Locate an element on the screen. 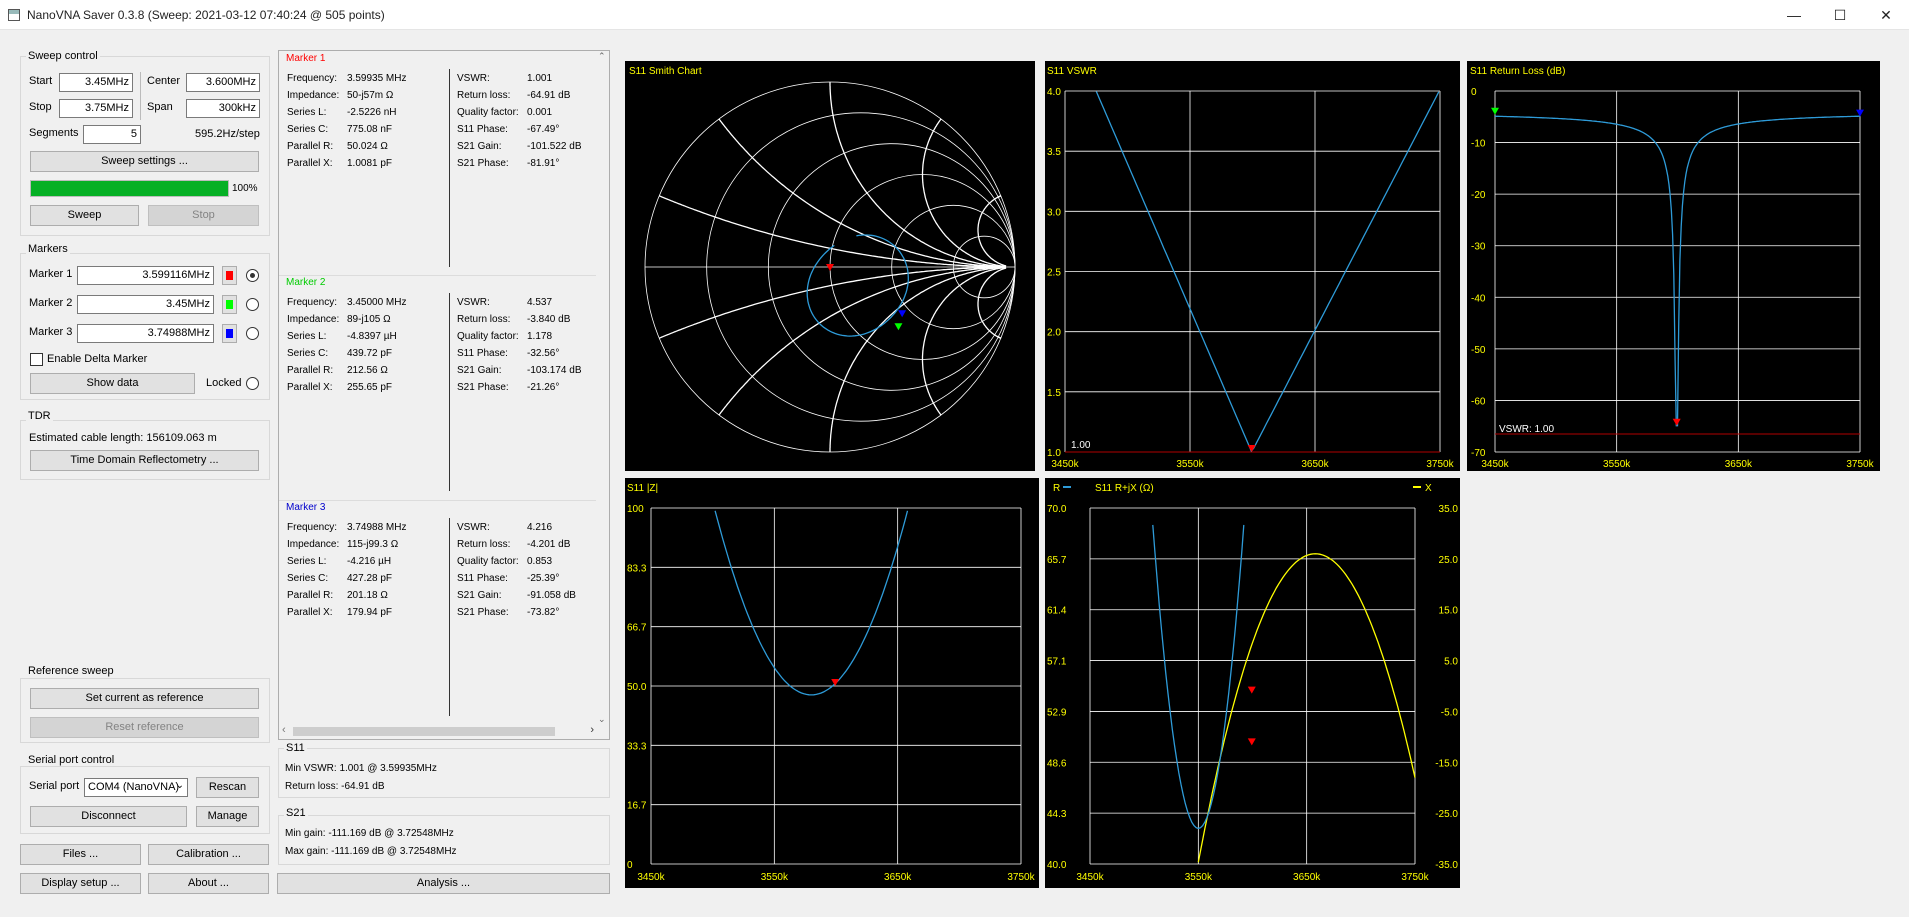 The height and width of the screenshot is (917, 1909). rx-legend-r: R is located at coordinates (1056, 488).